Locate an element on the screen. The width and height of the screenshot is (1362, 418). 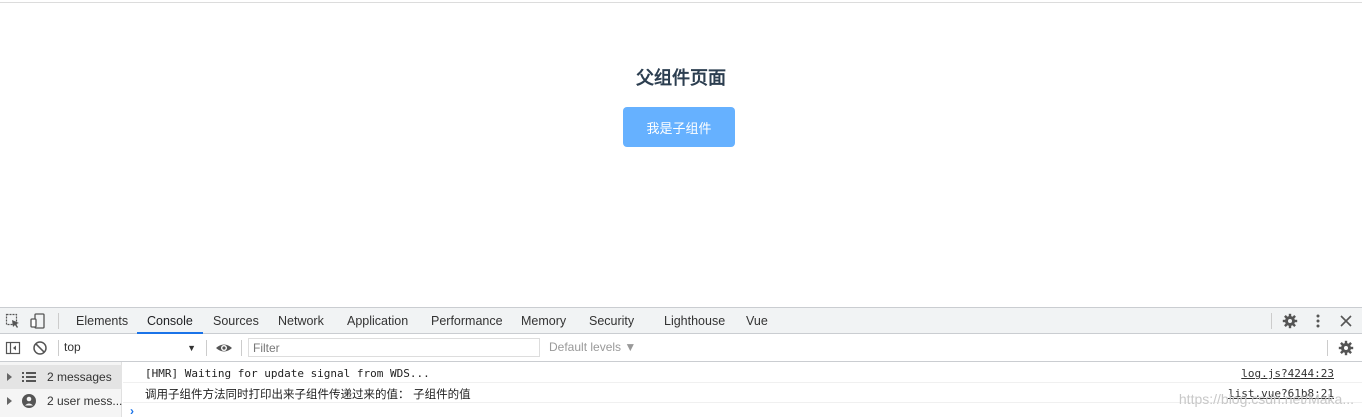
context-selector: top ▼ is located at coordinates (134, 348).